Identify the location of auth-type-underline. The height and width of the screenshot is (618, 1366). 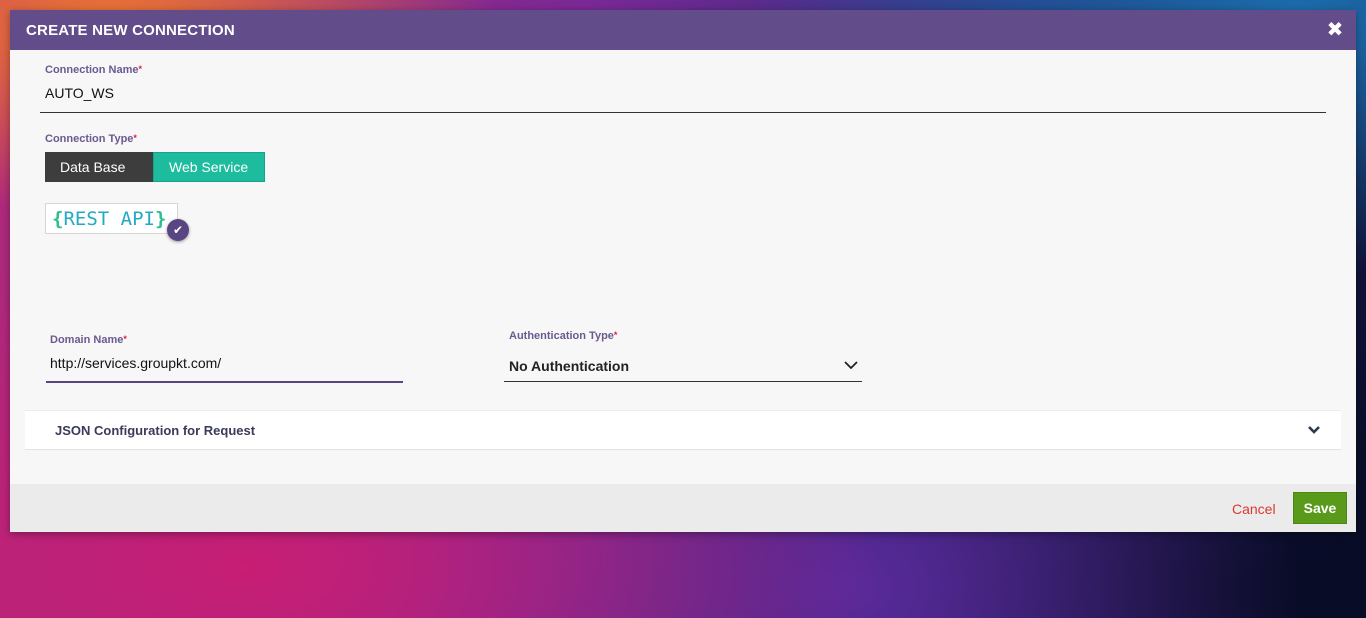
(683, 381).